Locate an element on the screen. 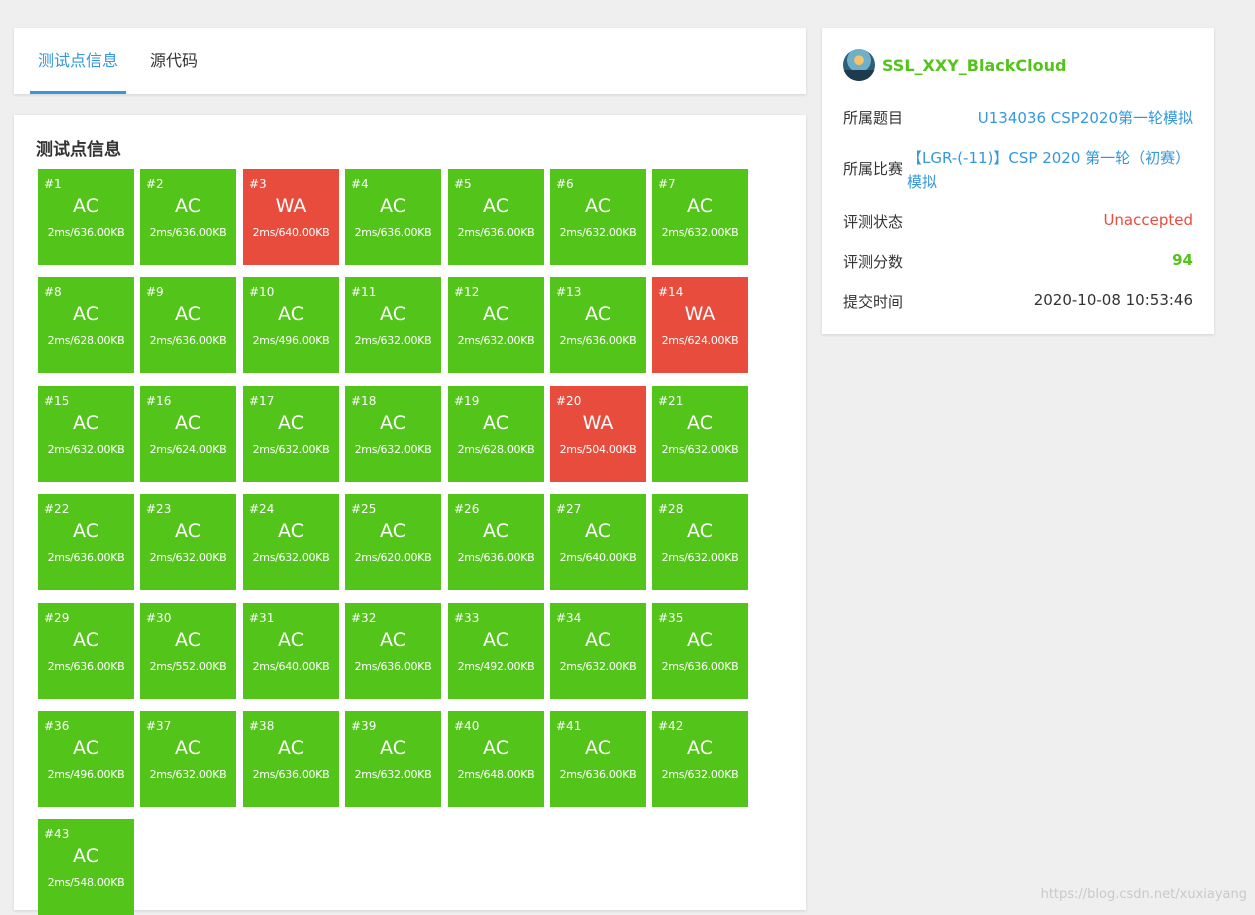  test-case-number: #18 is located at coordinates (364, 401).